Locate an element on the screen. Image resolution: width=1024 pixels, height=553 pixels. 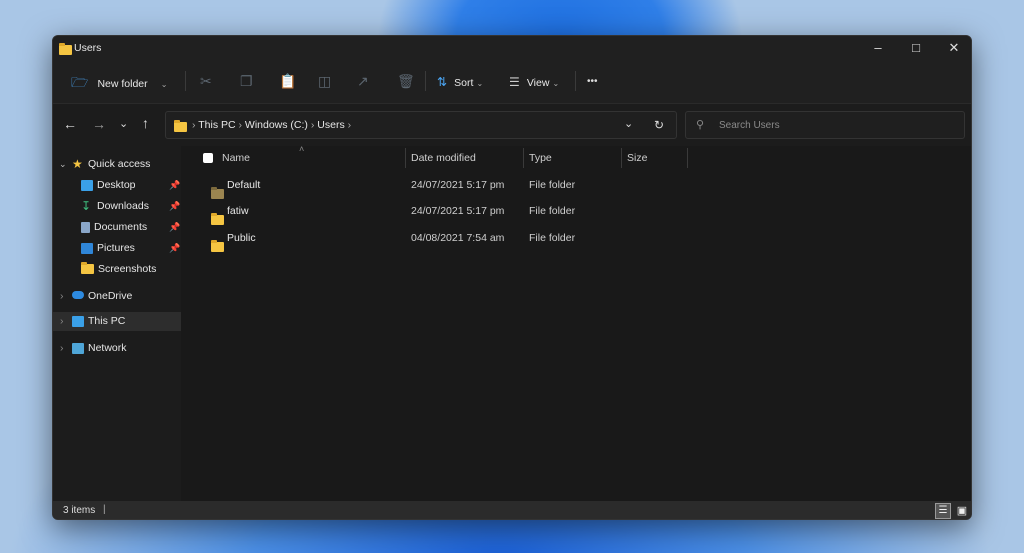
delete-icon: 🗑 is located at coordinates (406, 81).